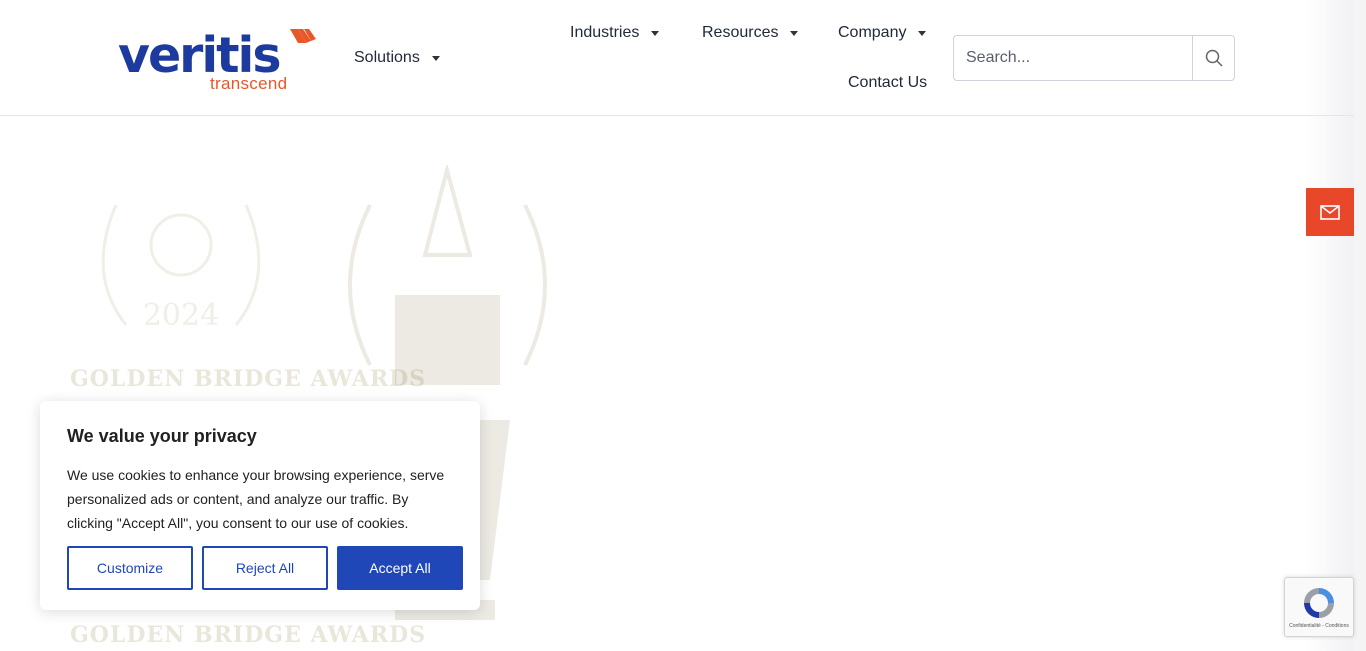  I want to click on cookie-buttons: Customize Reject All Accept All, so click(265, 568).